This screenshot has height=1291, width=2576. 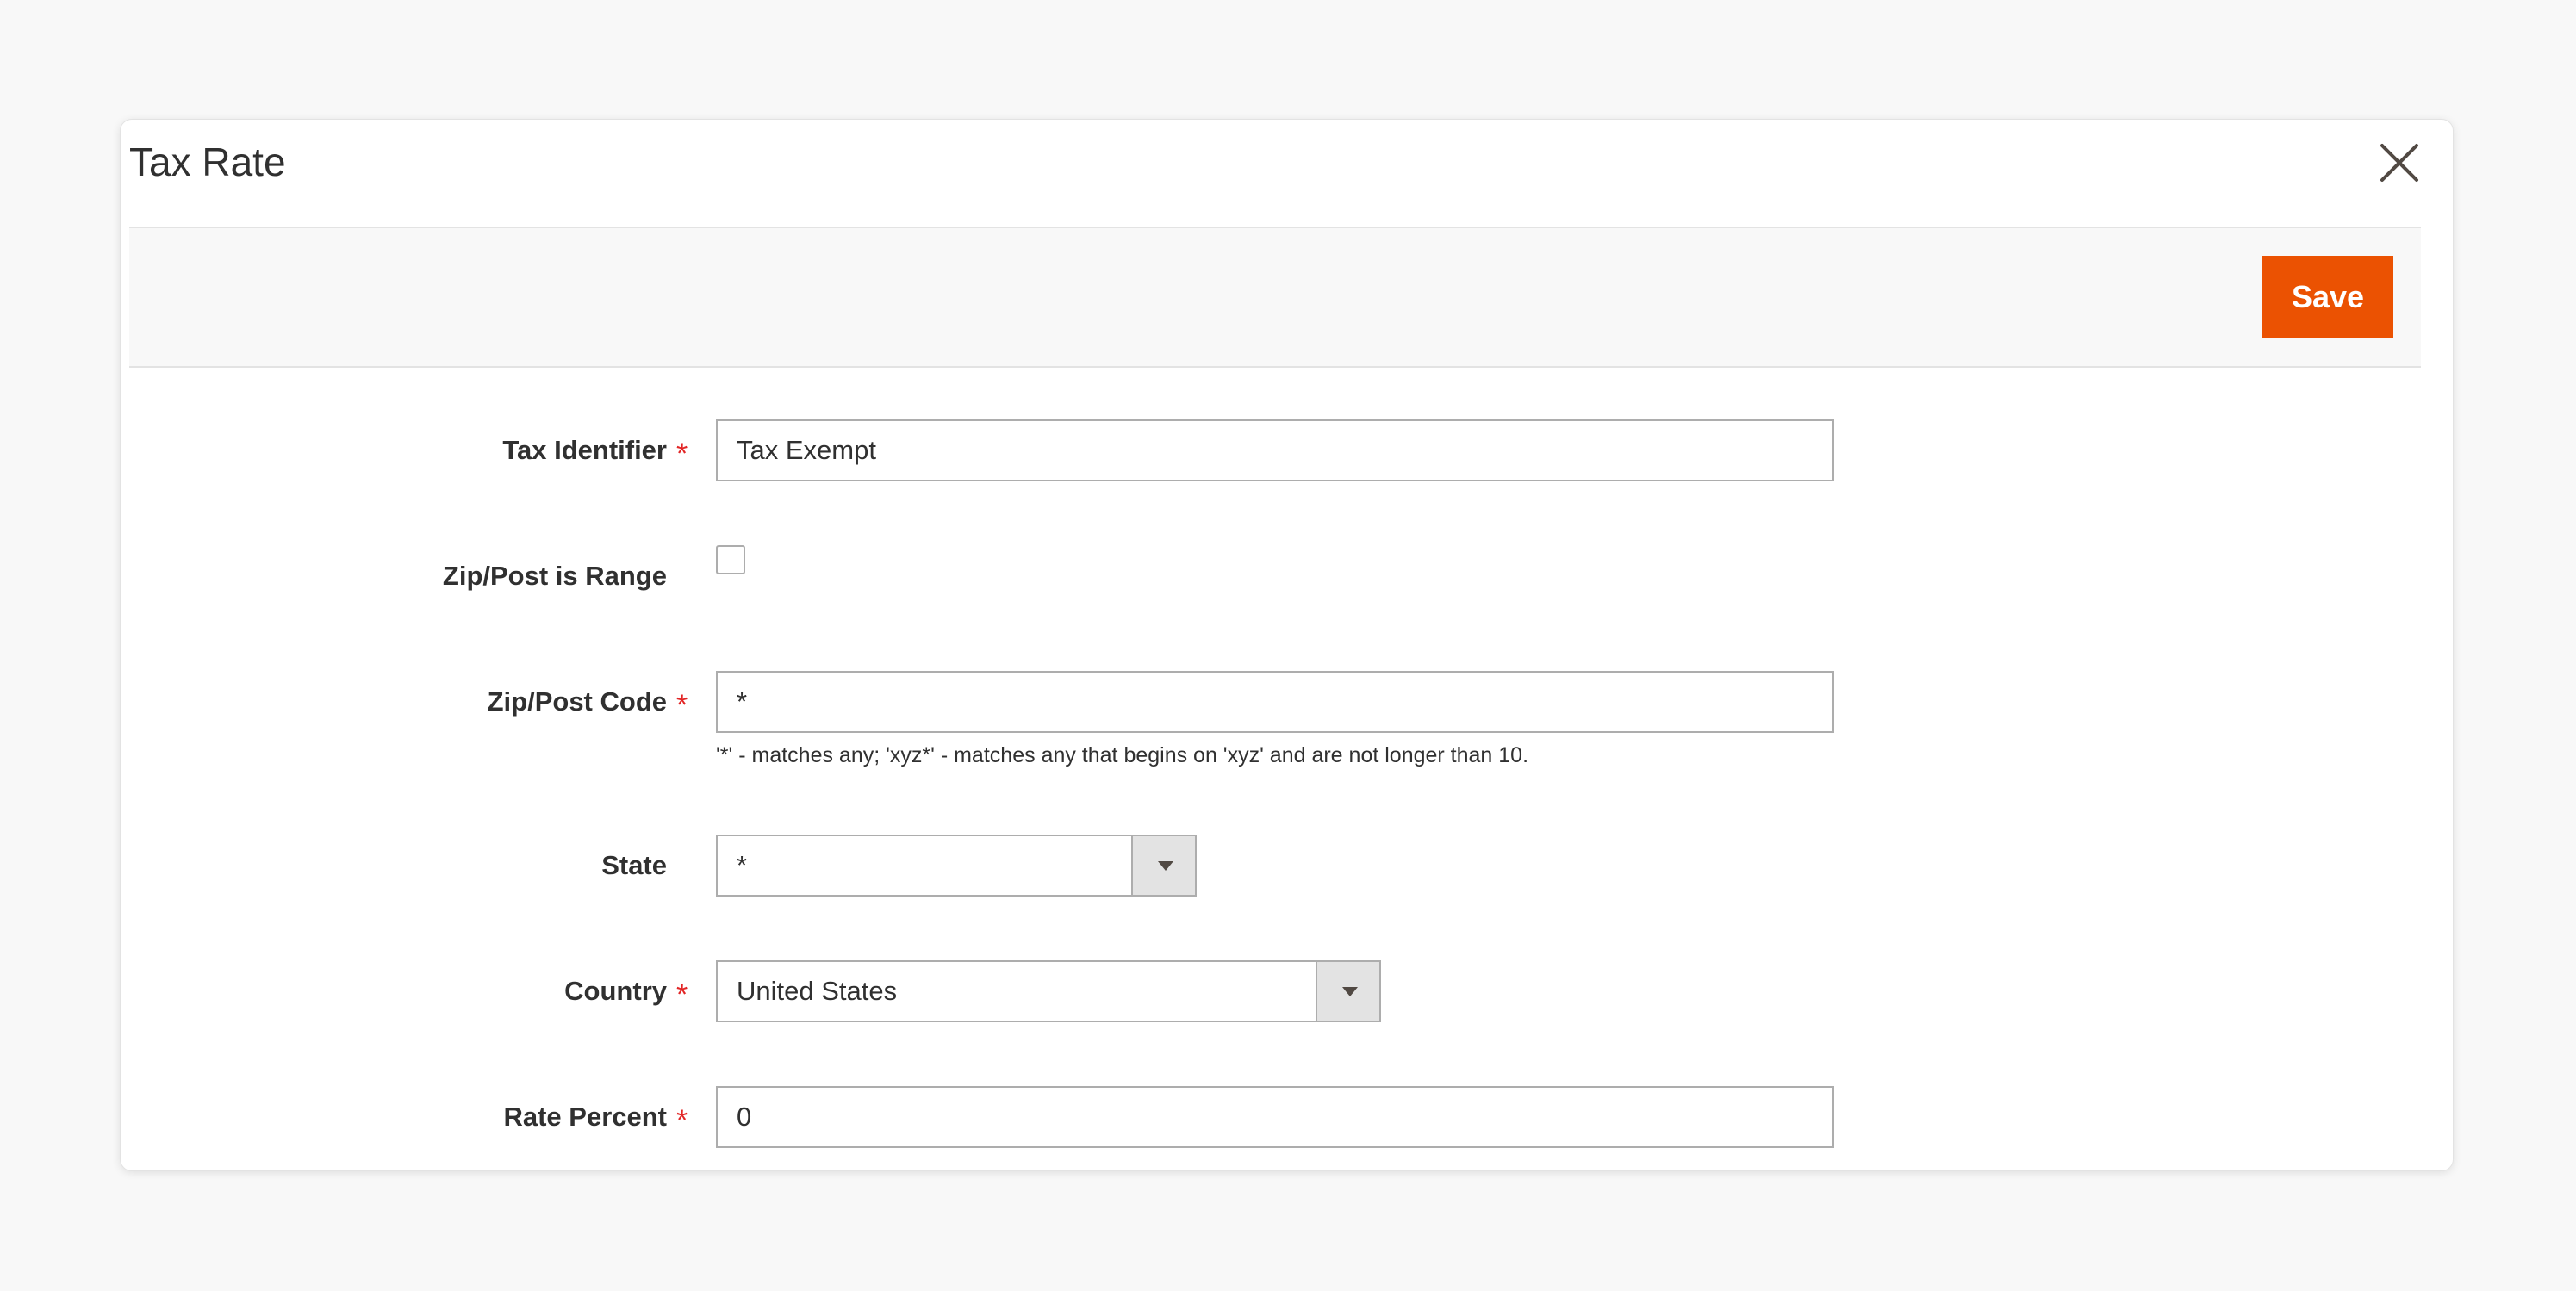 What do you see at coordinates (208, 162) in the screenshot?
I see `modal-title: Tax Rate` at bounding box center [208, 162].